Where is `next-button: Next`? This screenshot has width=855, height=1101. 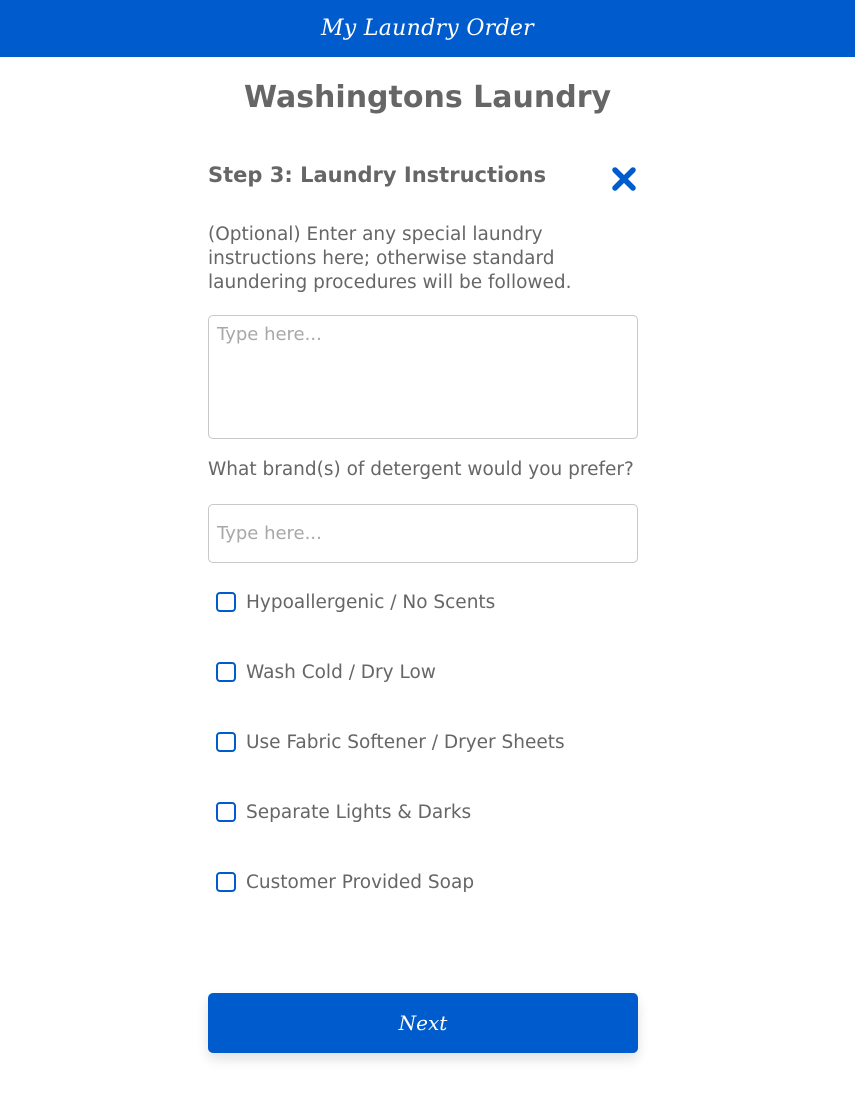
next-button: Next is located at coordinates (423, 1023).